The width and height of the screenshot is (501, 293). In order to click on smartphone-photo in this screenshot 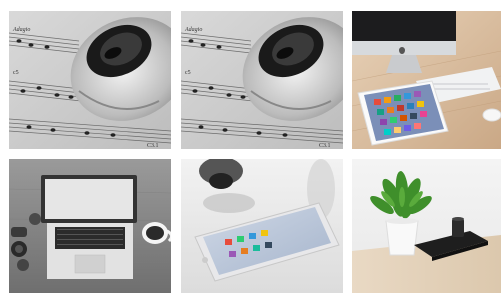, I will do `click(262, 226)`.